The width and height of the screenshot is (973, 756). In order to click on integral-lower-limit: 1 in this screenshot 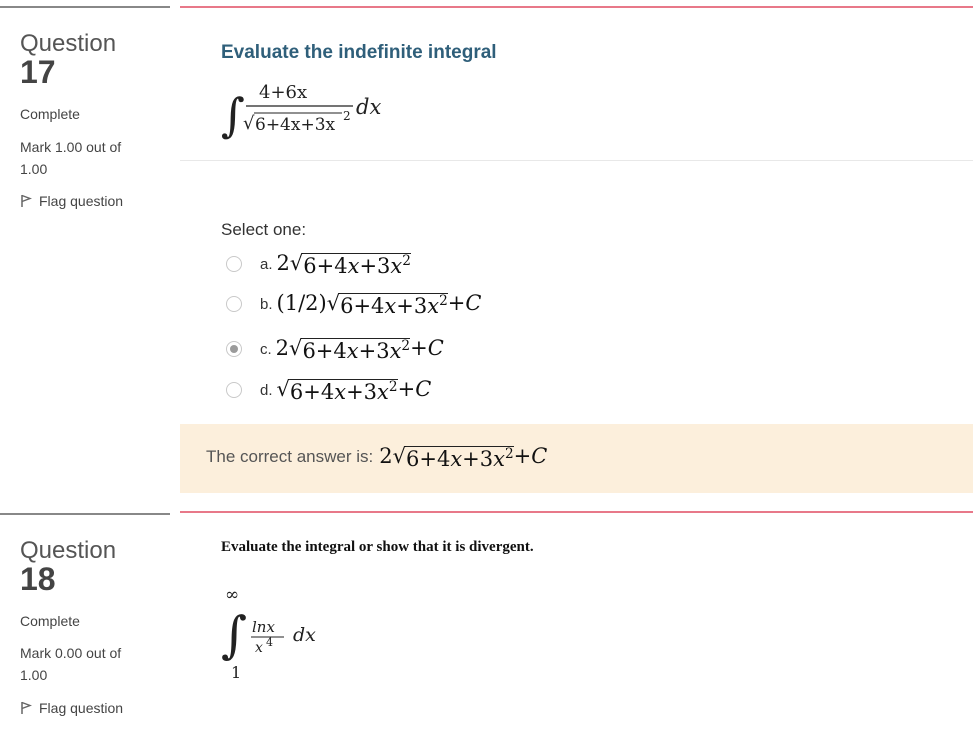, I will do `click(236, 672)`.